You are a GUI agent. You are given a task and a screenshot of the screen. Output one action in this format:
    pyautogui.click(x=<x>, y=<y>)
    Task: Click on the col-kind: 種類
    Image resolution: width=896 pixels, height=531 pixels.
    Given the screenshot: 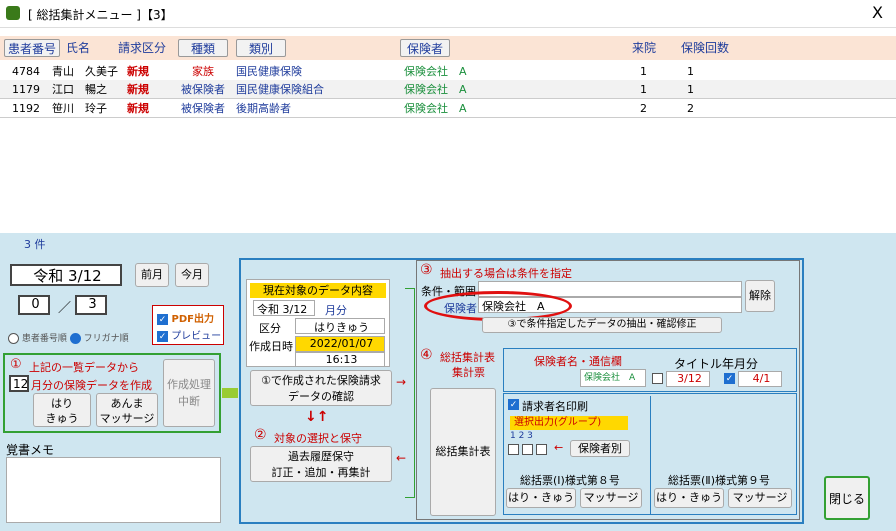 What is the action you would take?
    pyautogui.click(x=203, y=48)
    